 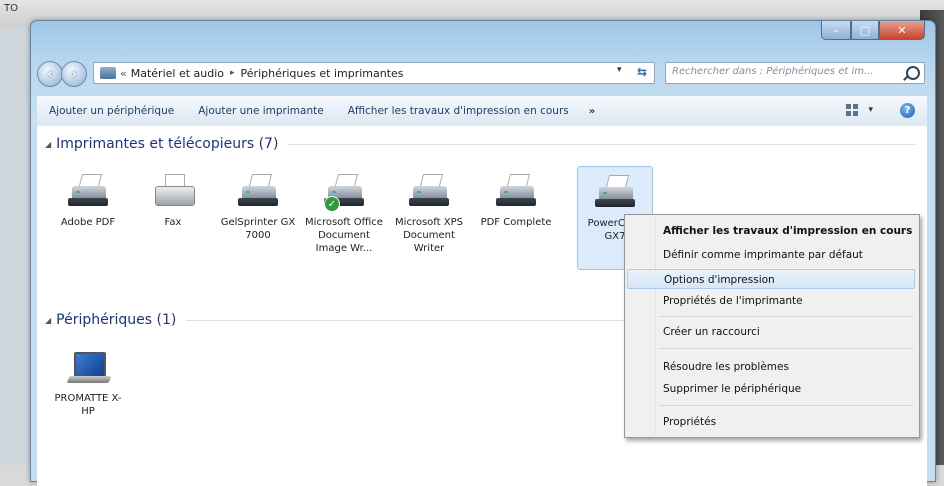 I want to click on search-icon, so click(x=913, y=73).